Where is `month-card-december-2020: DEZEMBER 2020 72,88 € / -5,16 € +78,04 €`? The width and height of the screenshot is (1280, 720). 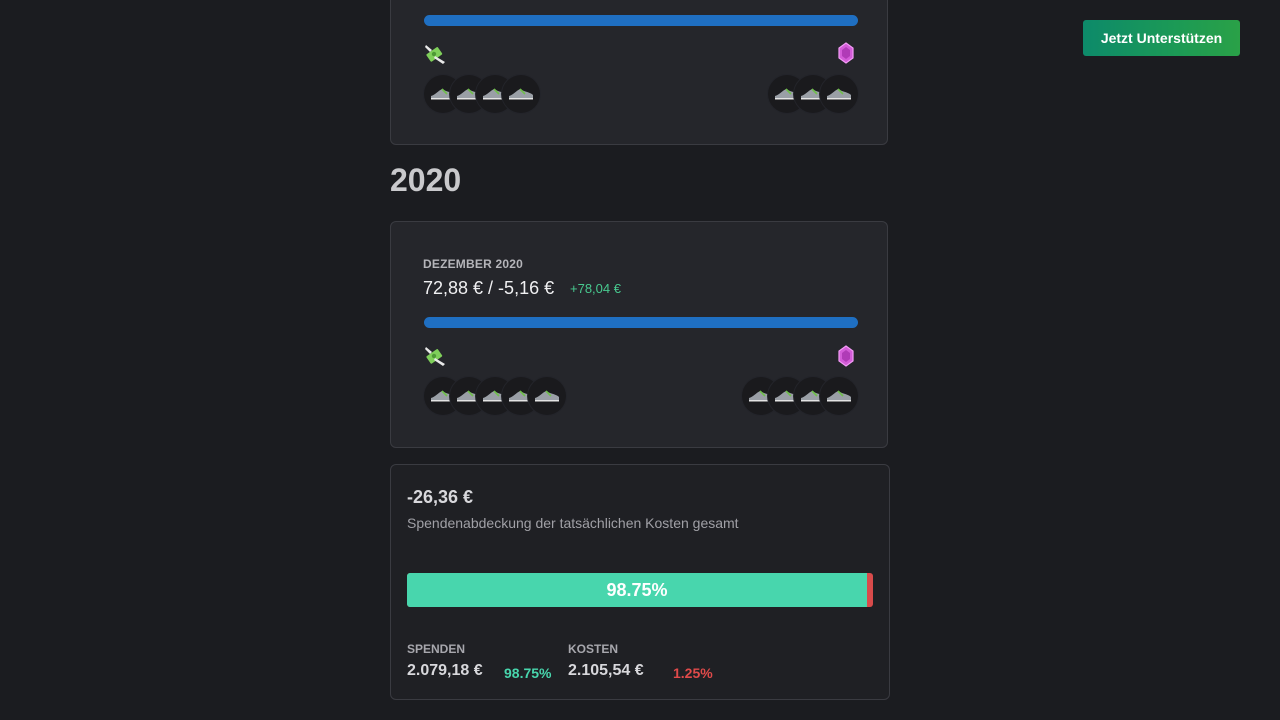 month-card-december-2020: DEZEMBER 2020 72,88 € / -5,16 € +78,04 € is located at coordinates (639, 334).